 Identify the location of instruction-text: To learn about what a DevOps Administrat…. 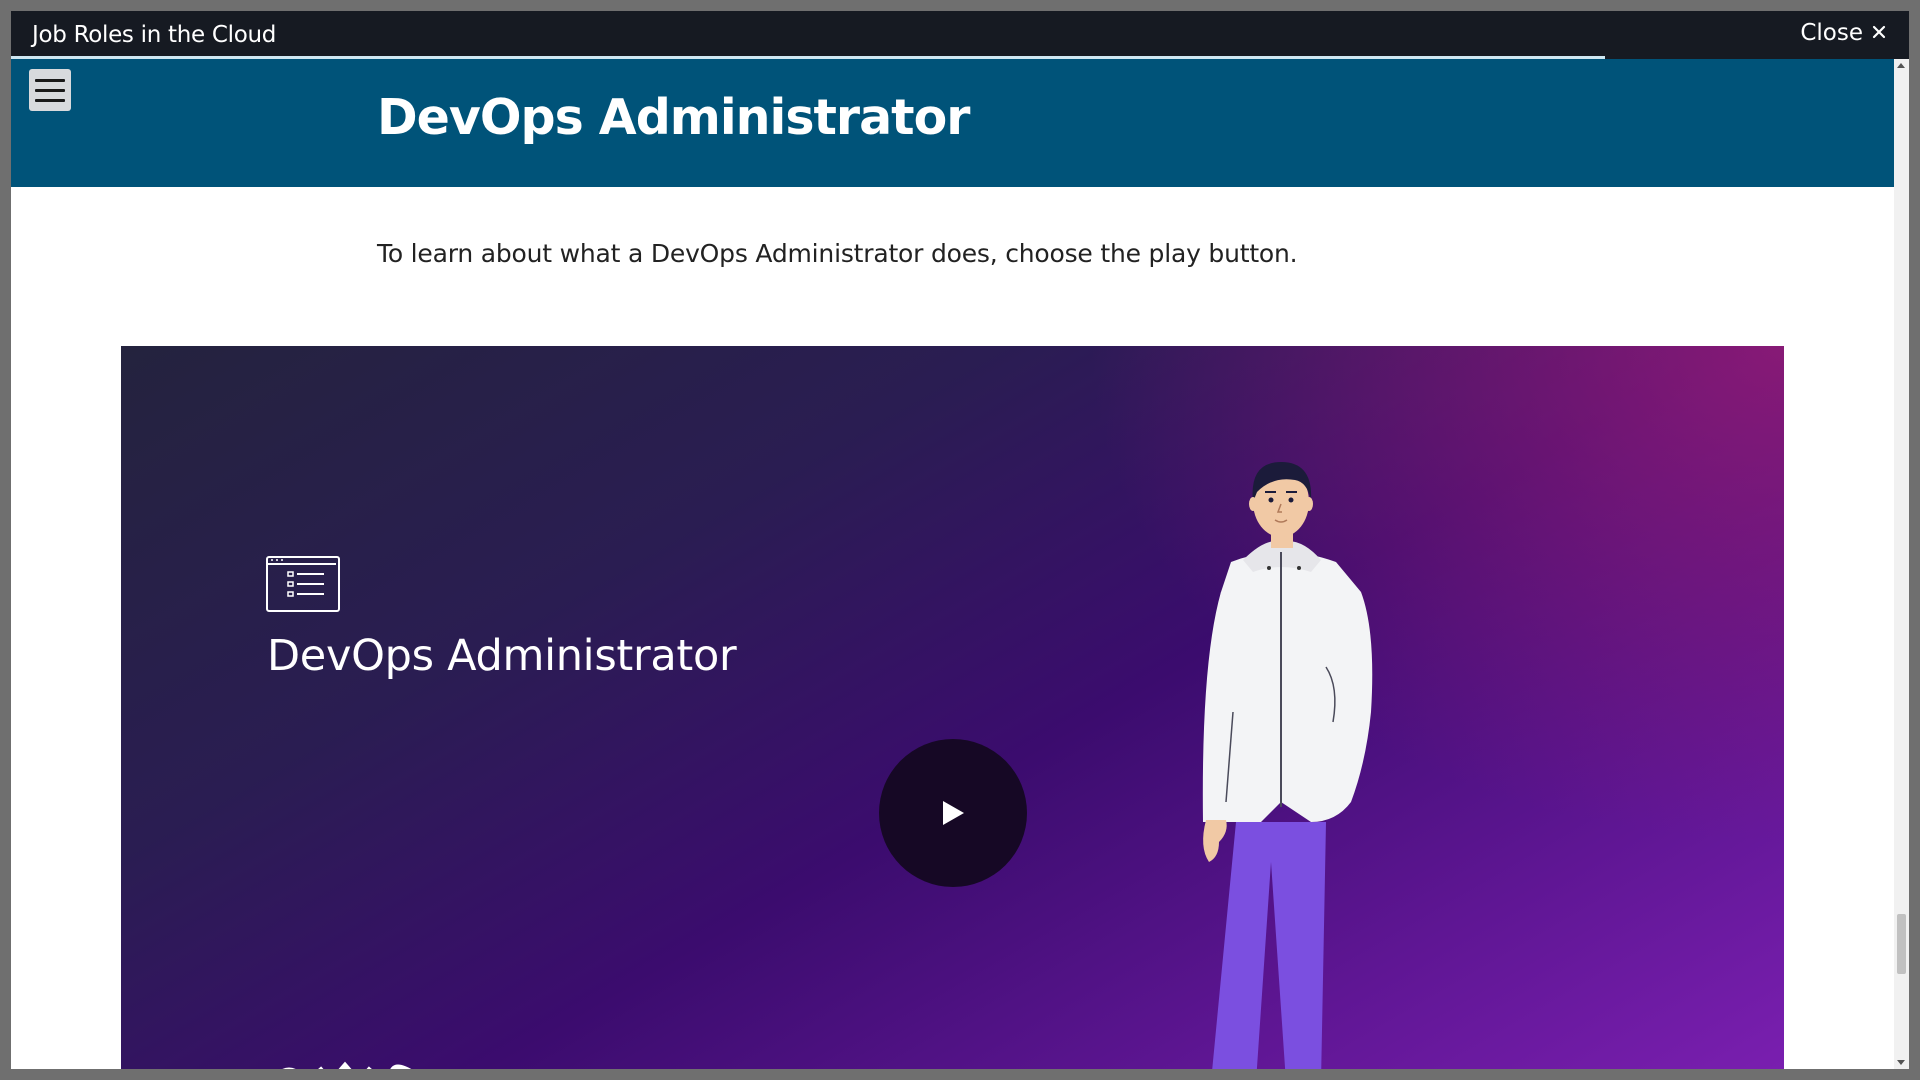
(837, 253).